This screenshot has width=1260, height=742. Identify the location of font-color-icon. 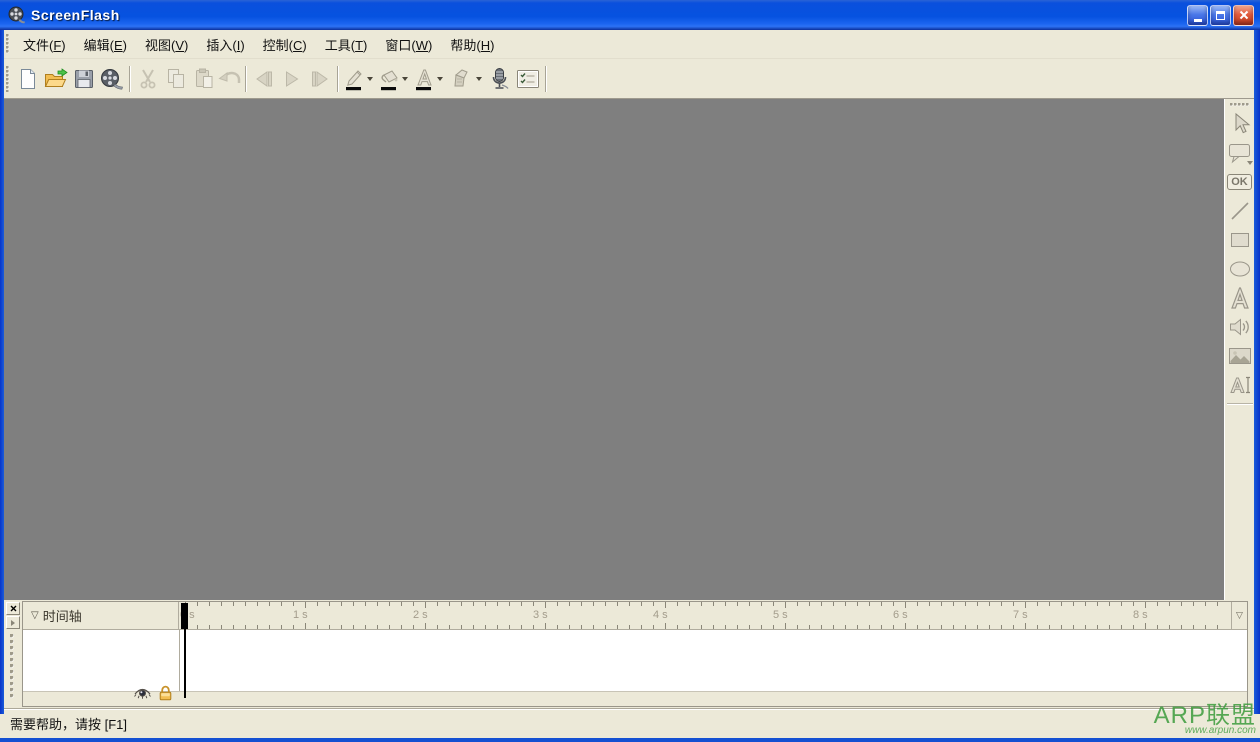
(424, 79).